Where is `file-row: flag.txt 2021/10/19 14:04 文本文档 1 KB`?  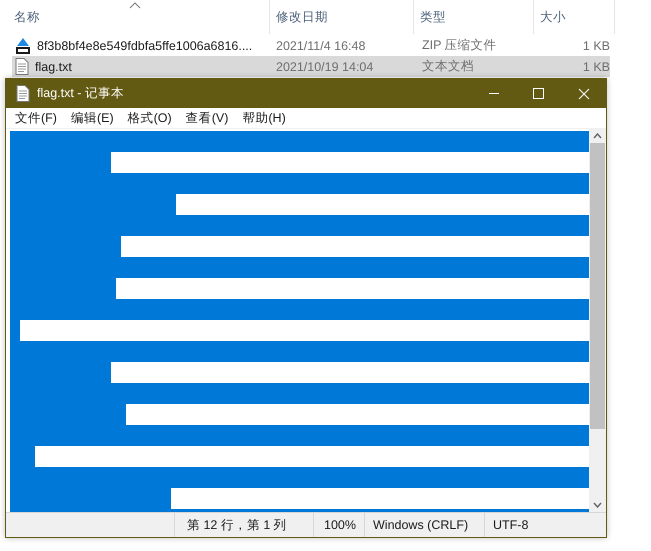 file-row: flag.txt 2021/10/19 14:04 文本文档 1 KB is located at coordinates (311, 66).